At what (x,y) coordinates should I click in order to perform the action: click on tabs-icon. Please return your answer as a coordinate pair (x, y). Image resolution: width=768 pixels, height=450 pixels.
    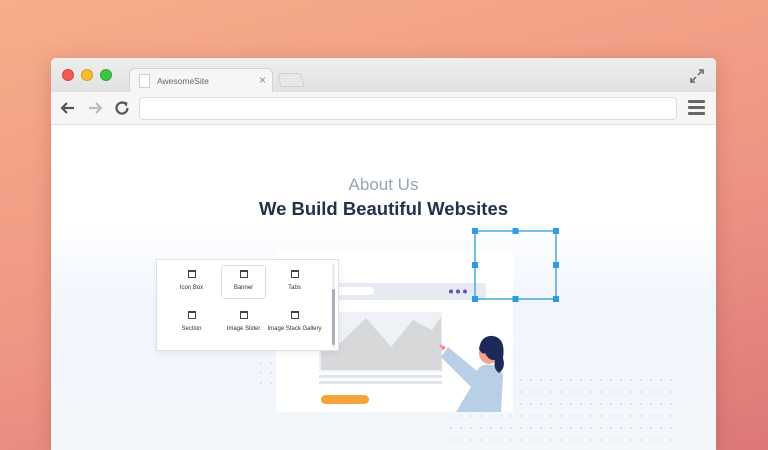
    Looking at the image, I should click on (294, 274).